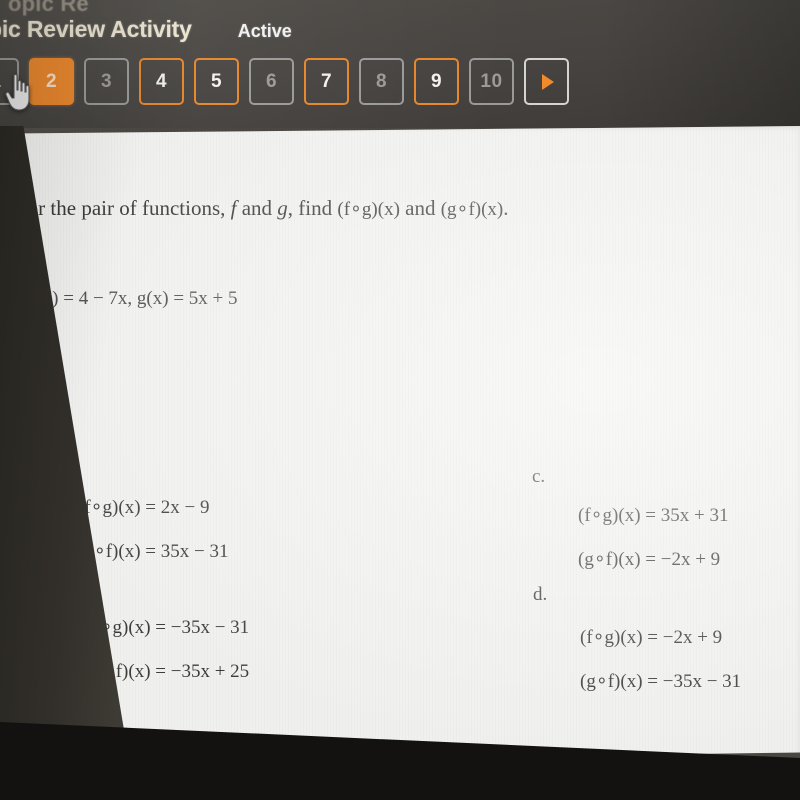 This screenshot has height=800, width=800. I want to click on choice-a-line-2: (g∘f)(x) = 35x − 31, so click(153, 551).